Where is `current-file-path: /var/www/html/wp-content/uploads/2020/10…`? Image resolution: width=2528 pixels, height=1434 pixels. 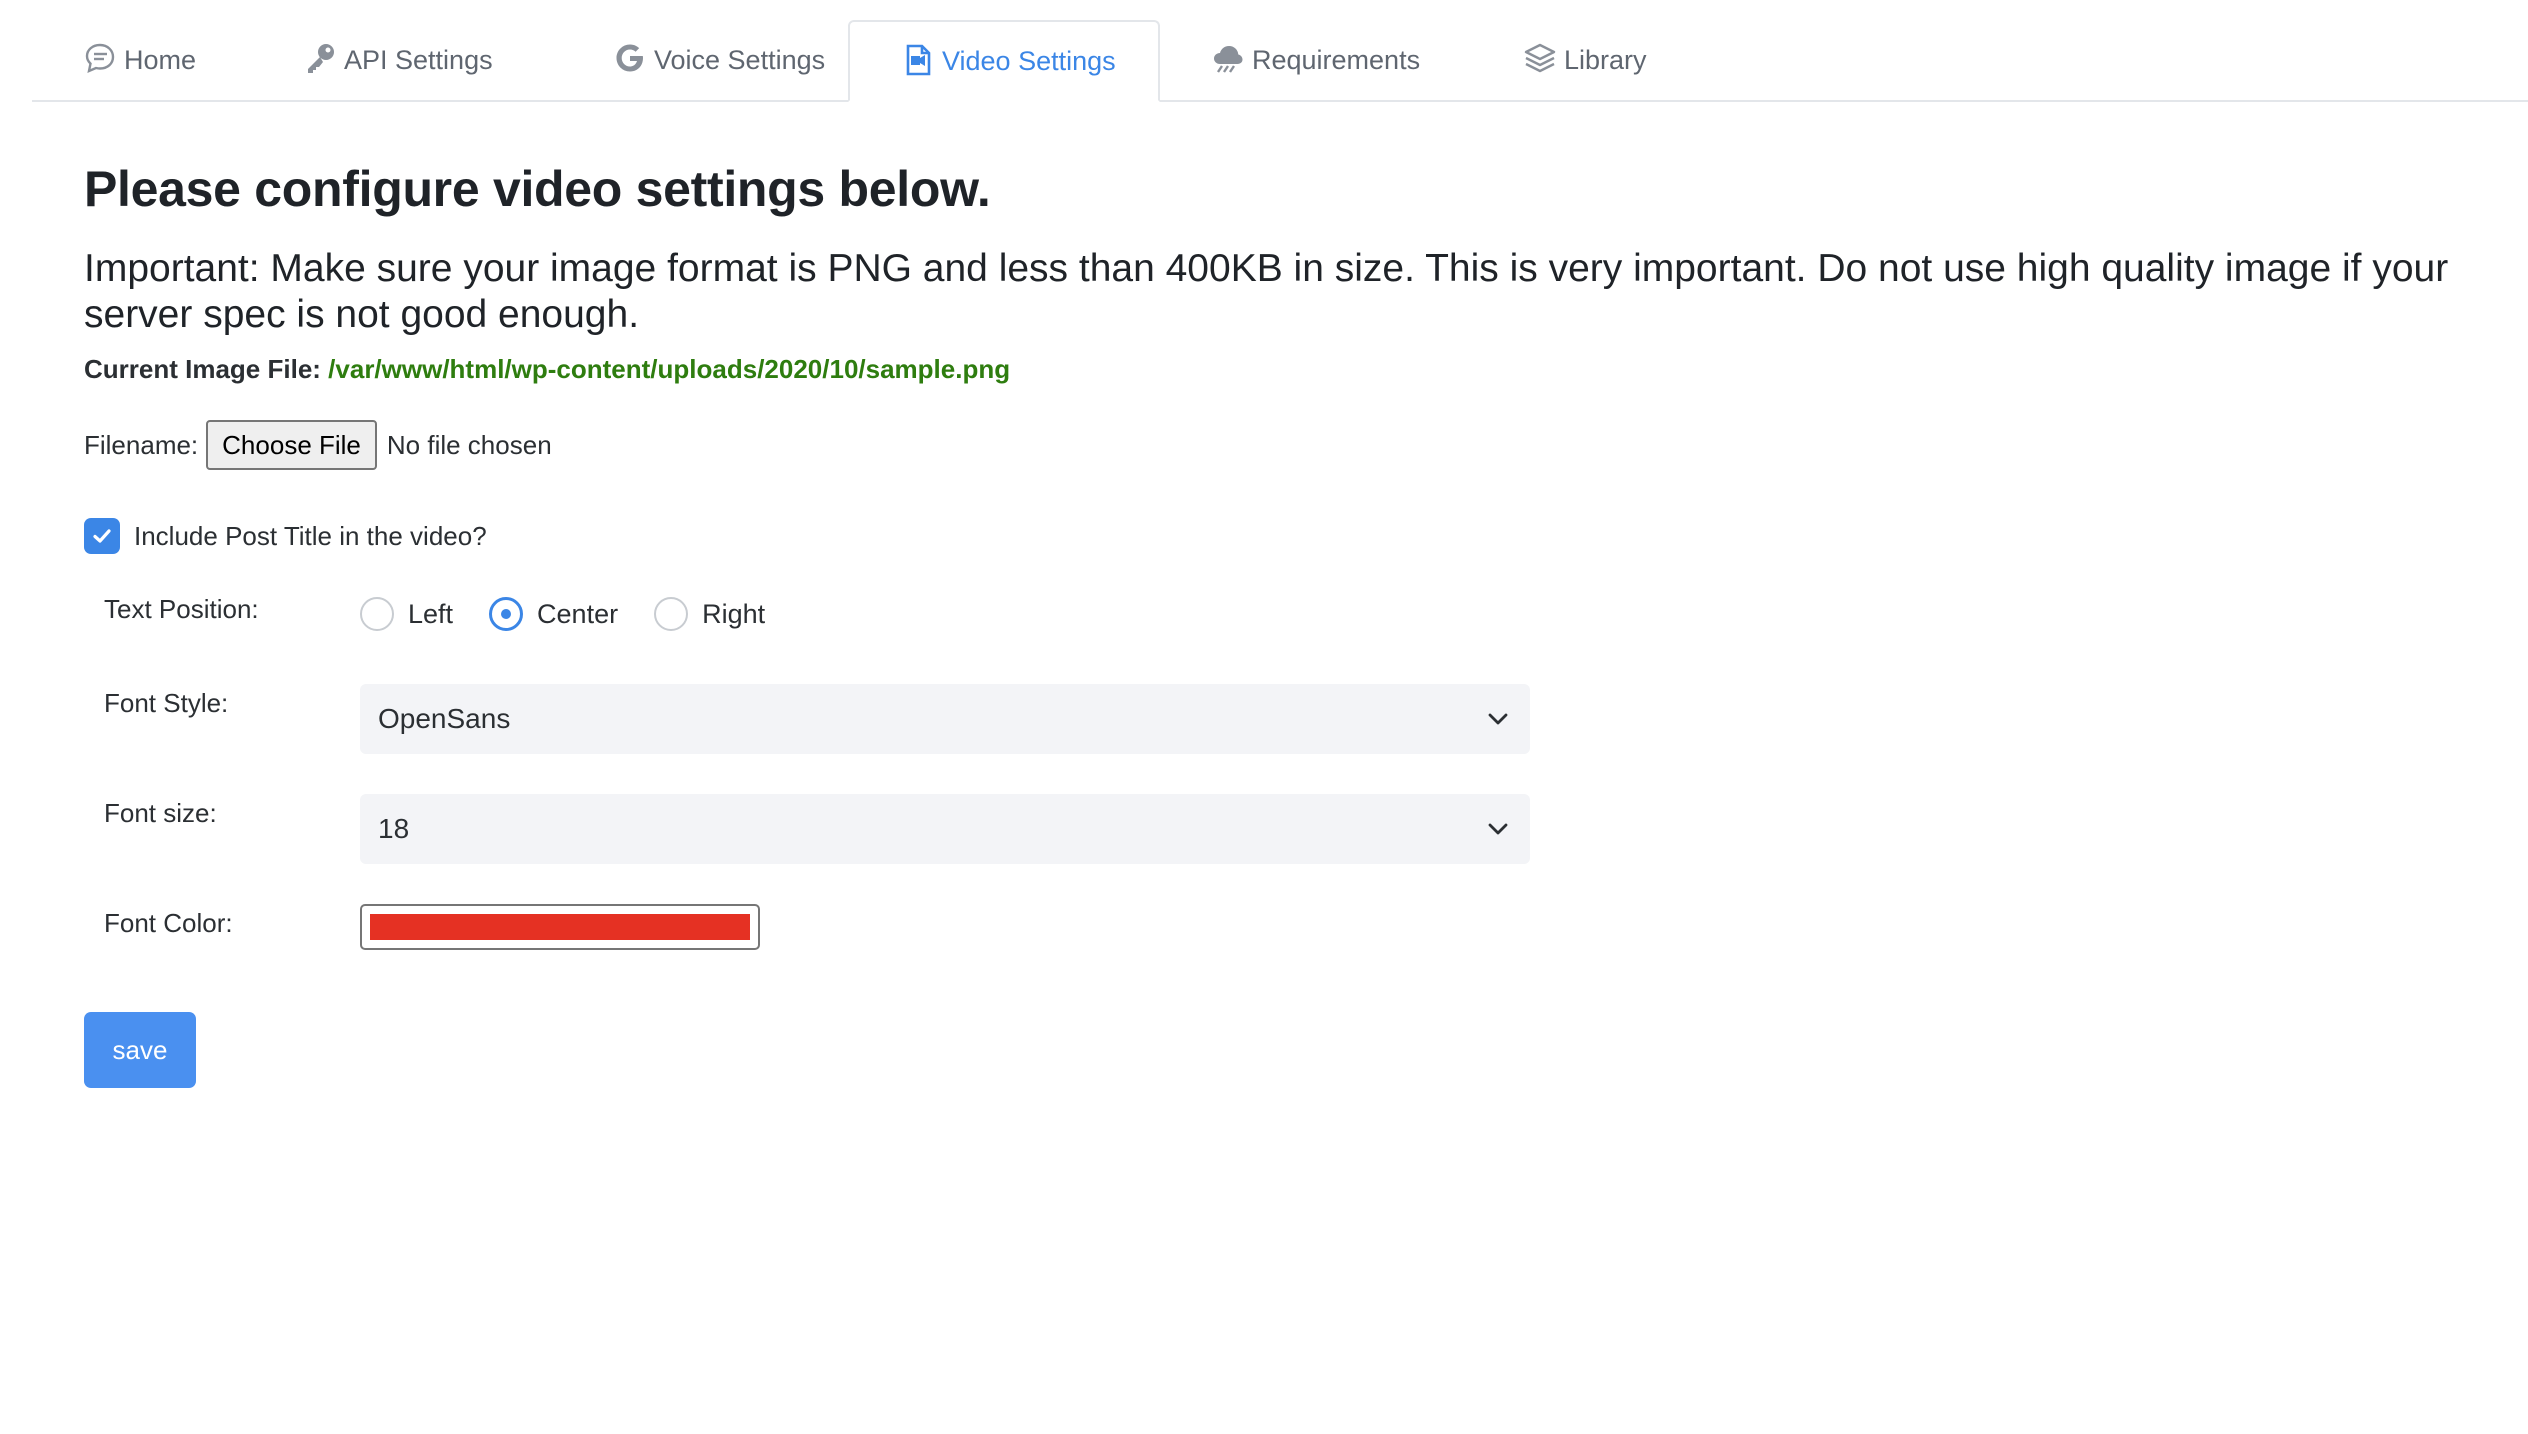 current-file-path: /var/www/html/wp-content/uploads/2020/10… is located at coordinates (669, 369).